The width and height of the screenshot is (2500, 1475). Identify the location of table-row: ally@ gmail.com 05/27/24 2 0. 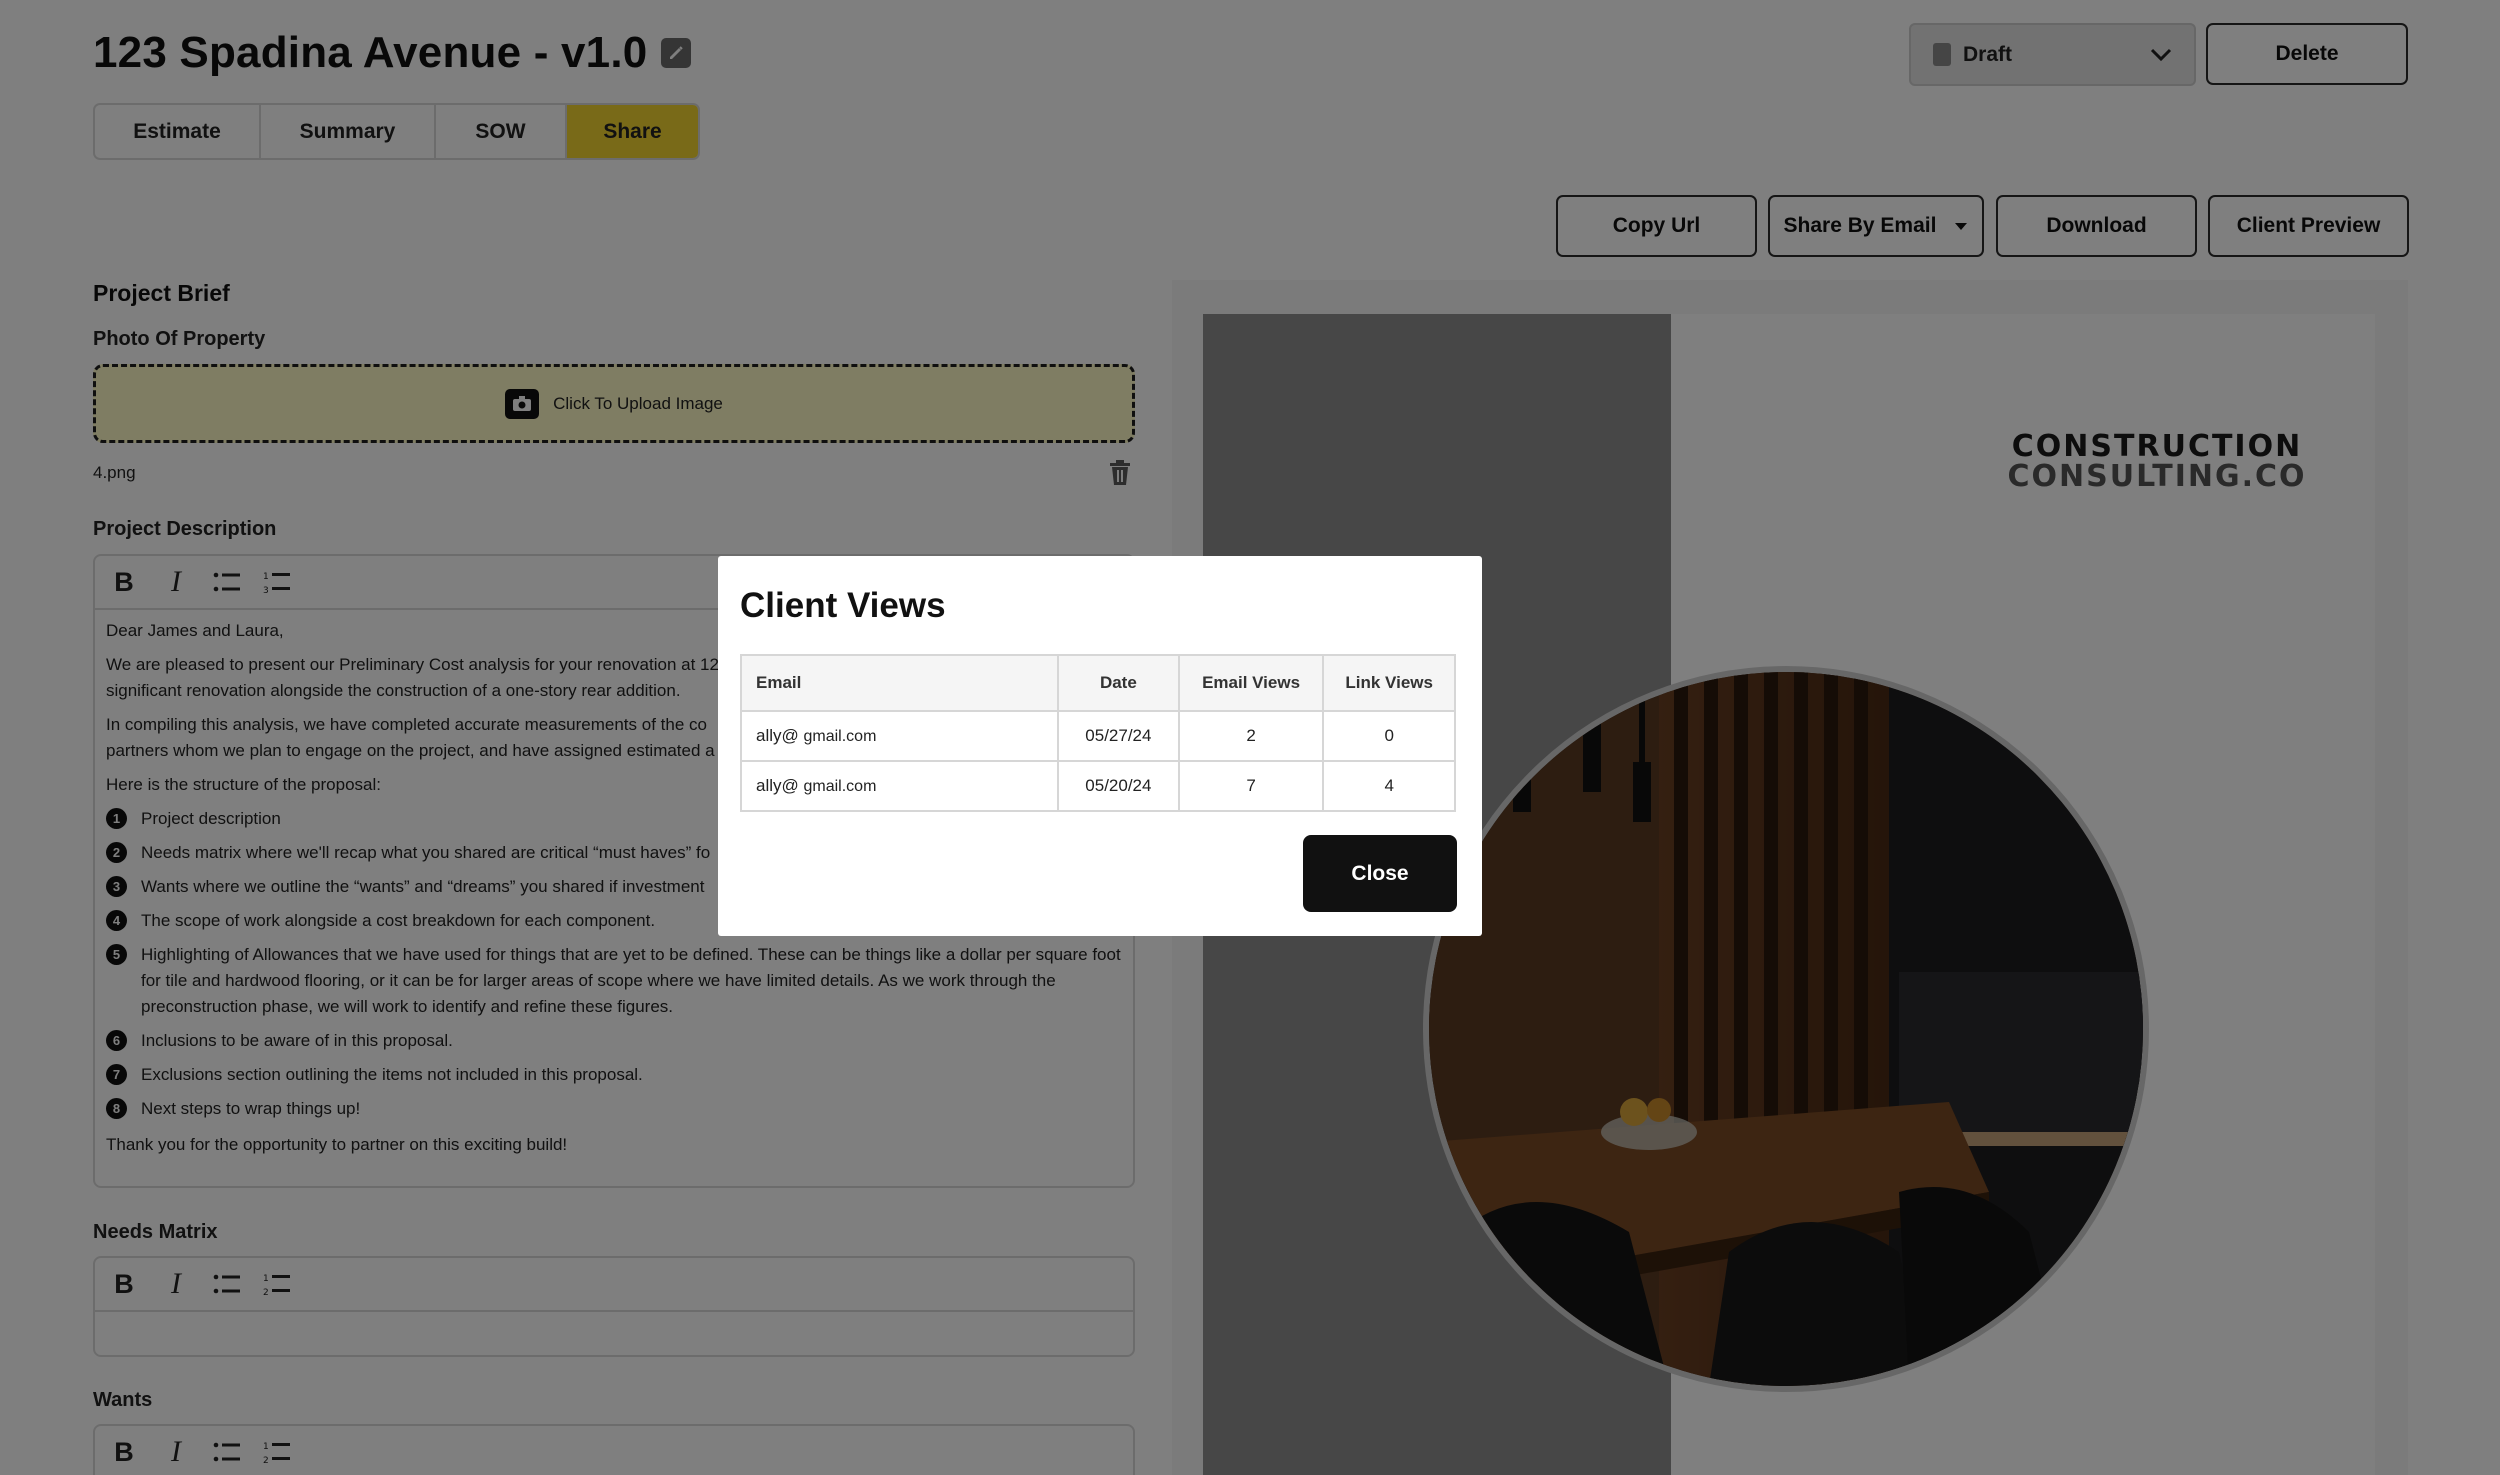
(1098, 736).